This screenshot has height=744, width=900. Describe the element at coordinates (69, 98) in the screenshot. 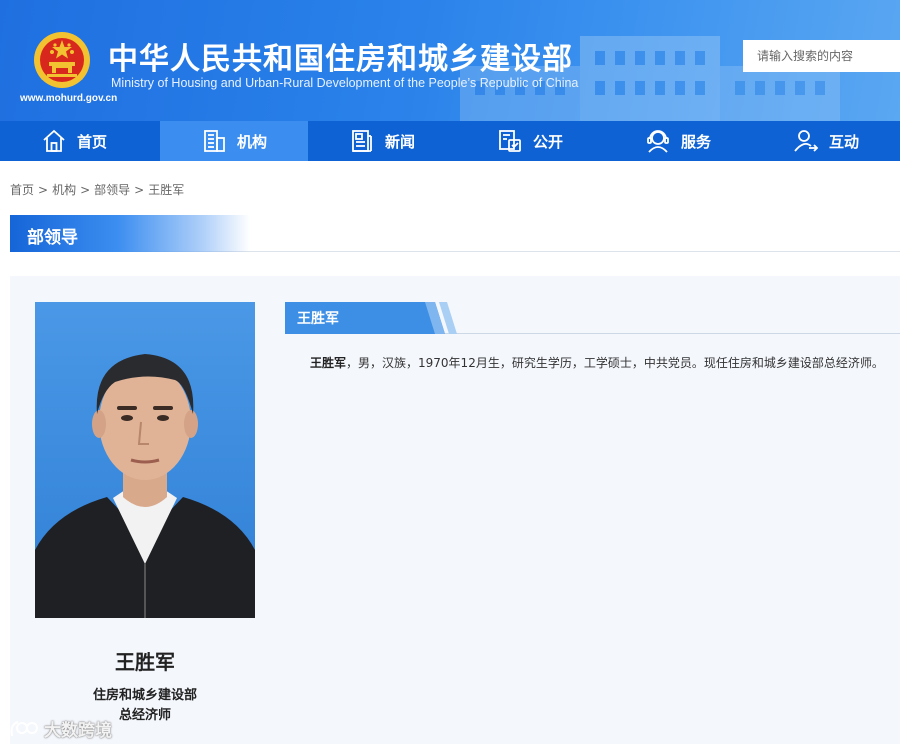

I see `site-domain: www.mohurd.gov.cn` at that location.